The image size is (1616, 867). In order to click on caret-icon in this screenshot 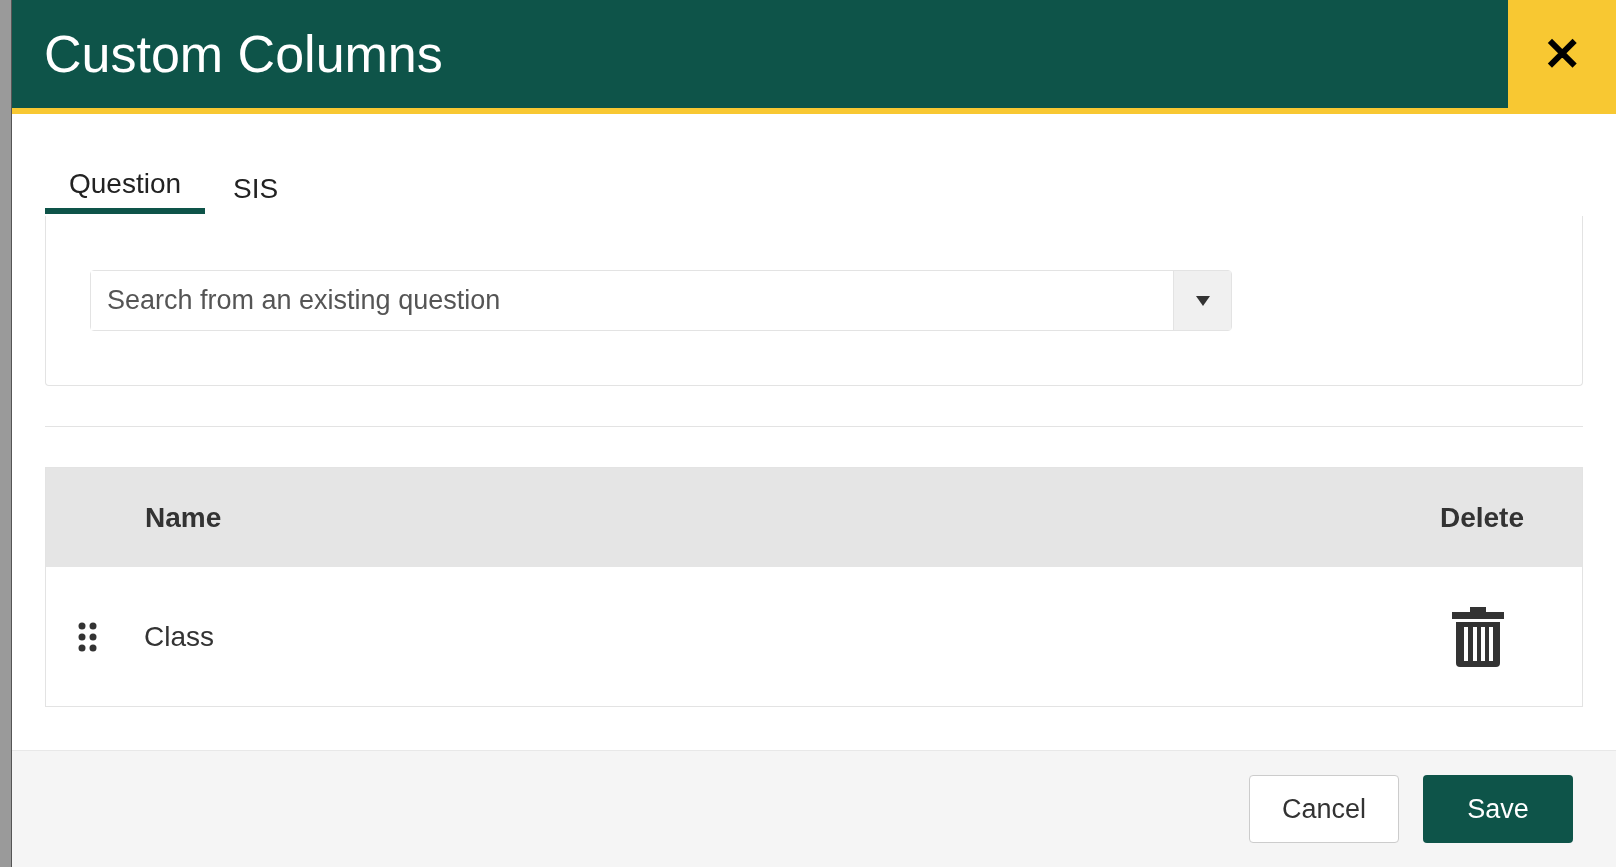, I will do `click(1202, 300)`.